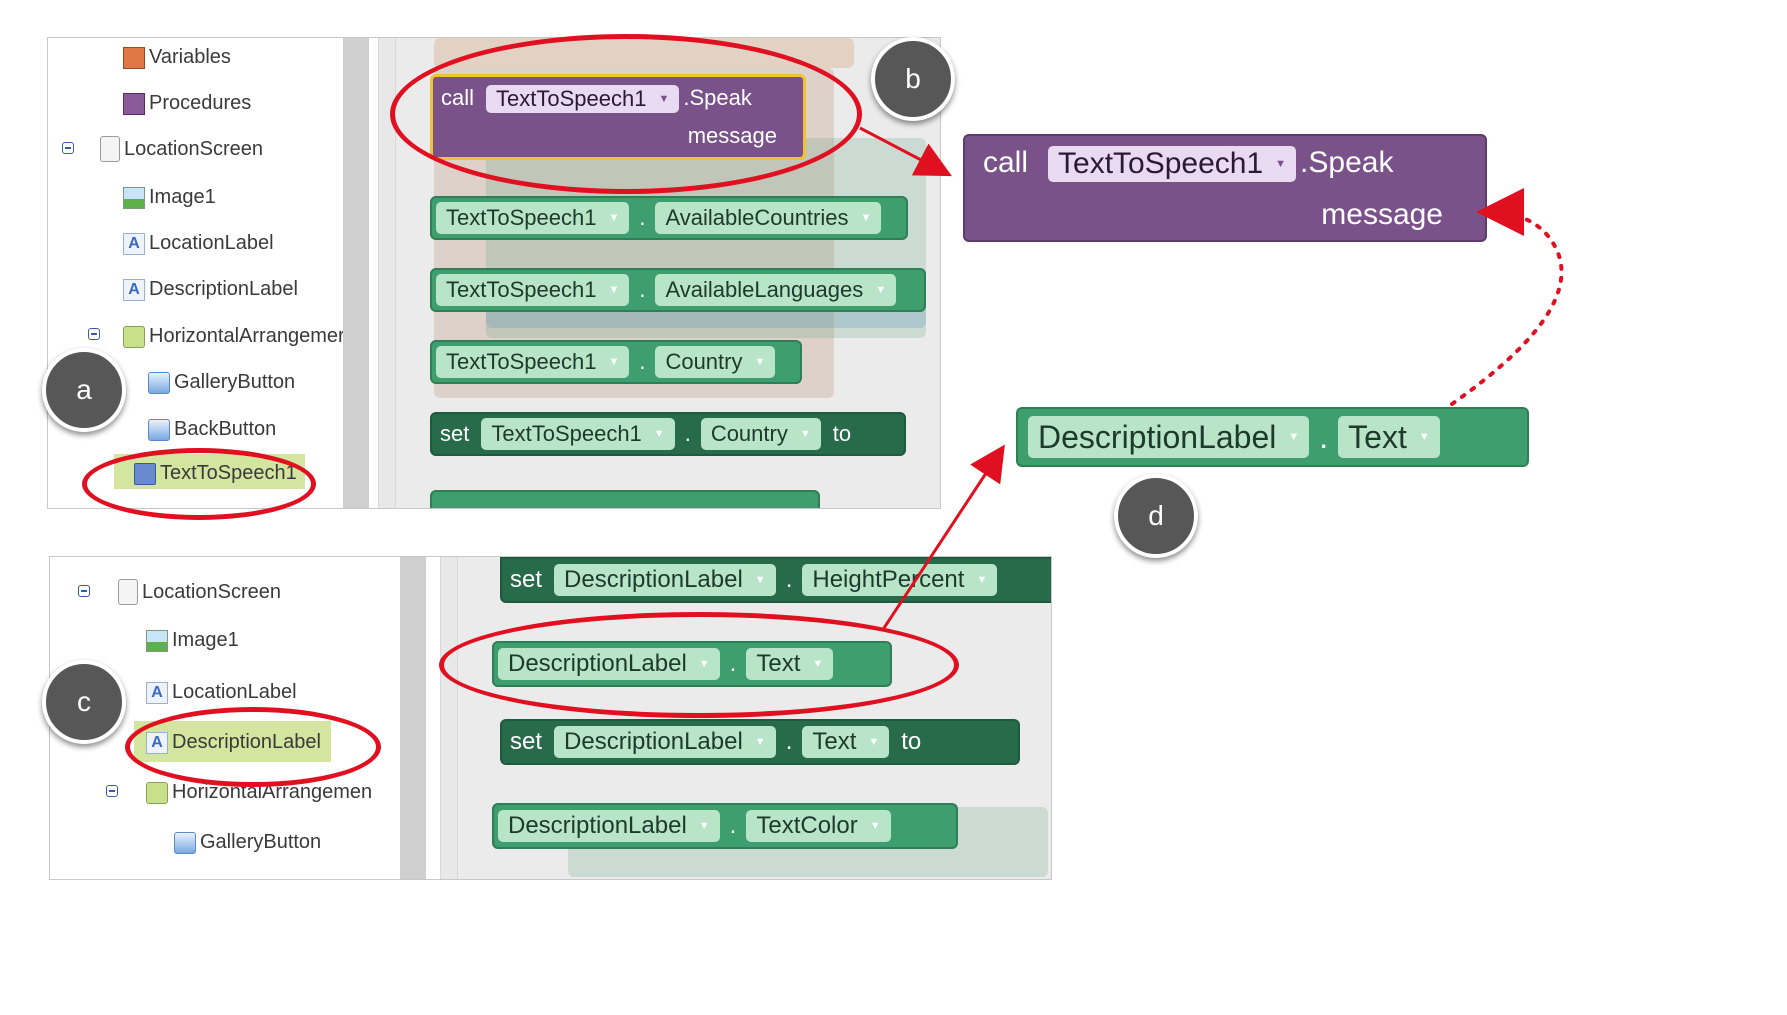 The image size is (1787, 1015). I want to click on description-text-getter: DescriptionLabel ▼ . Text ▼, so click(692, 664).